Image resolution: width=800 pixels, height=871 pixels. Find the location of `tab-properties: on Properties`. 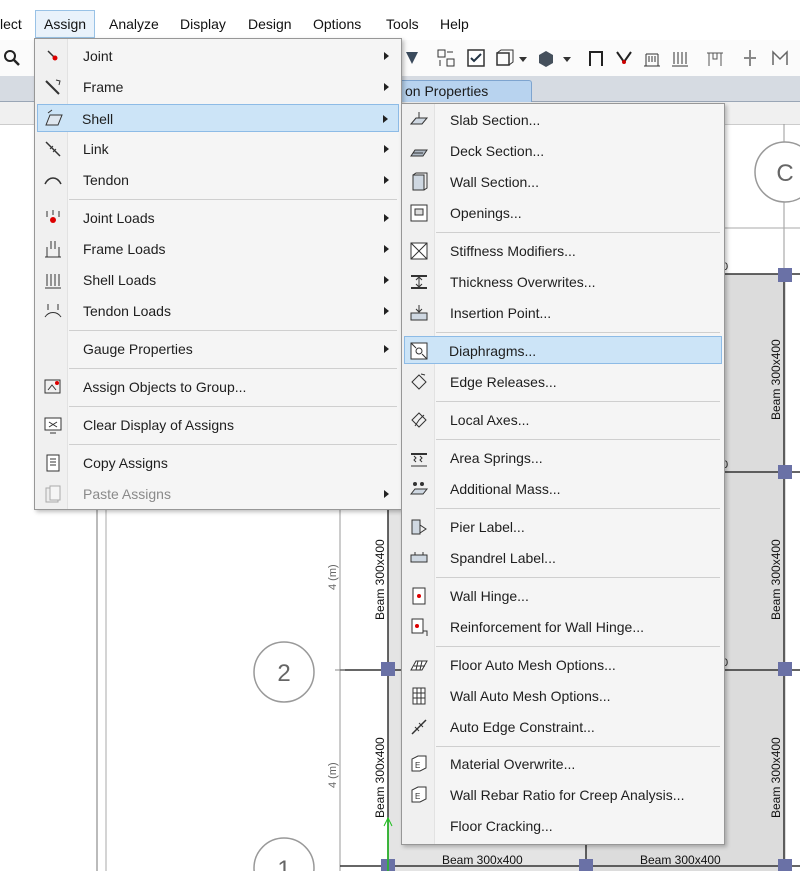

tab-properties: on Properties is located at coordinates (462, 91).